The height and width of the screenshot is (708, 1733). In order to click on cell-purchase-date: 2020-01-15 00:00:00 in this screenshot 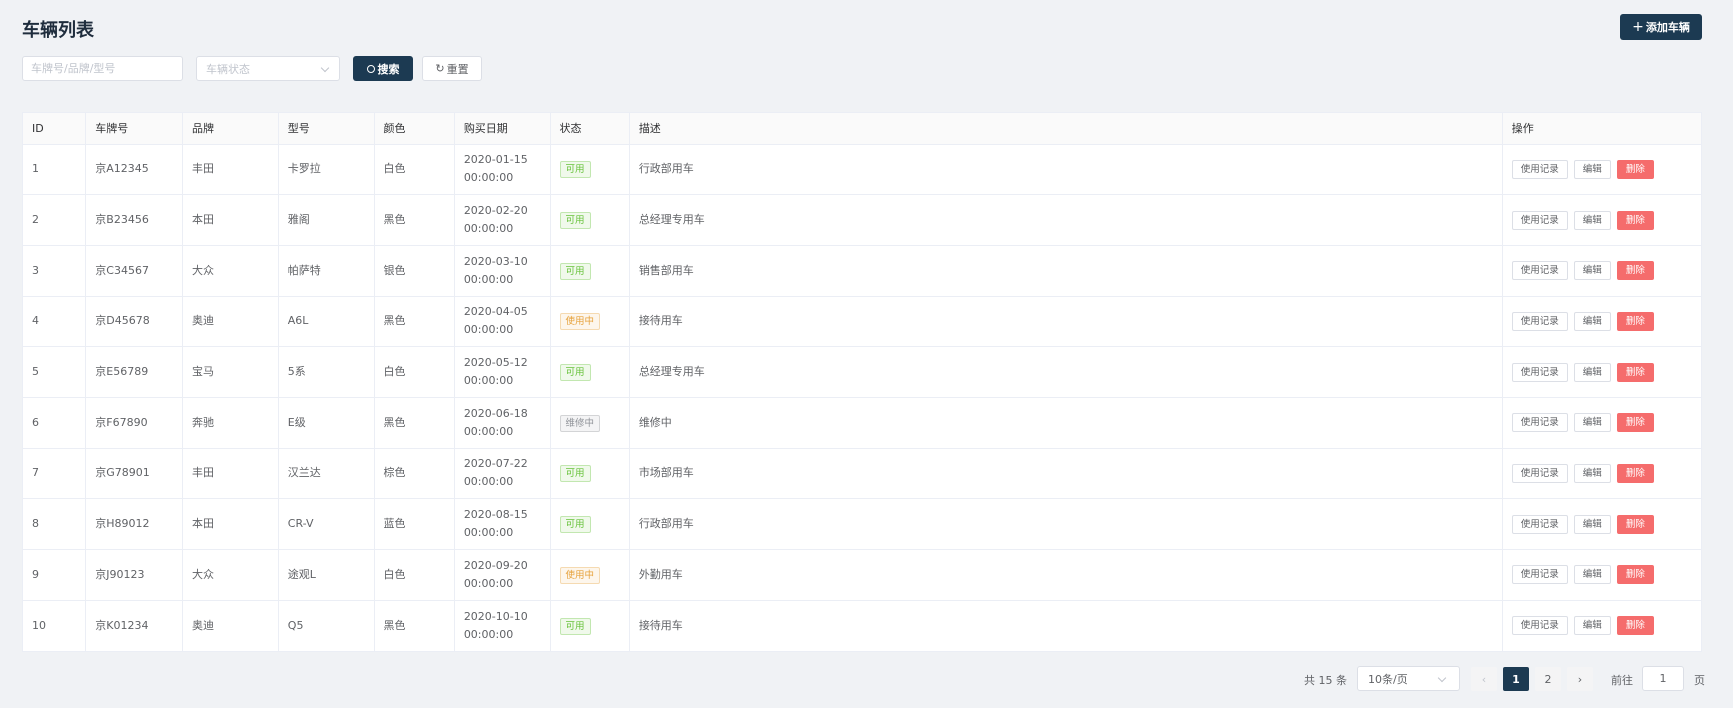, I will do `click(502, 170)`.